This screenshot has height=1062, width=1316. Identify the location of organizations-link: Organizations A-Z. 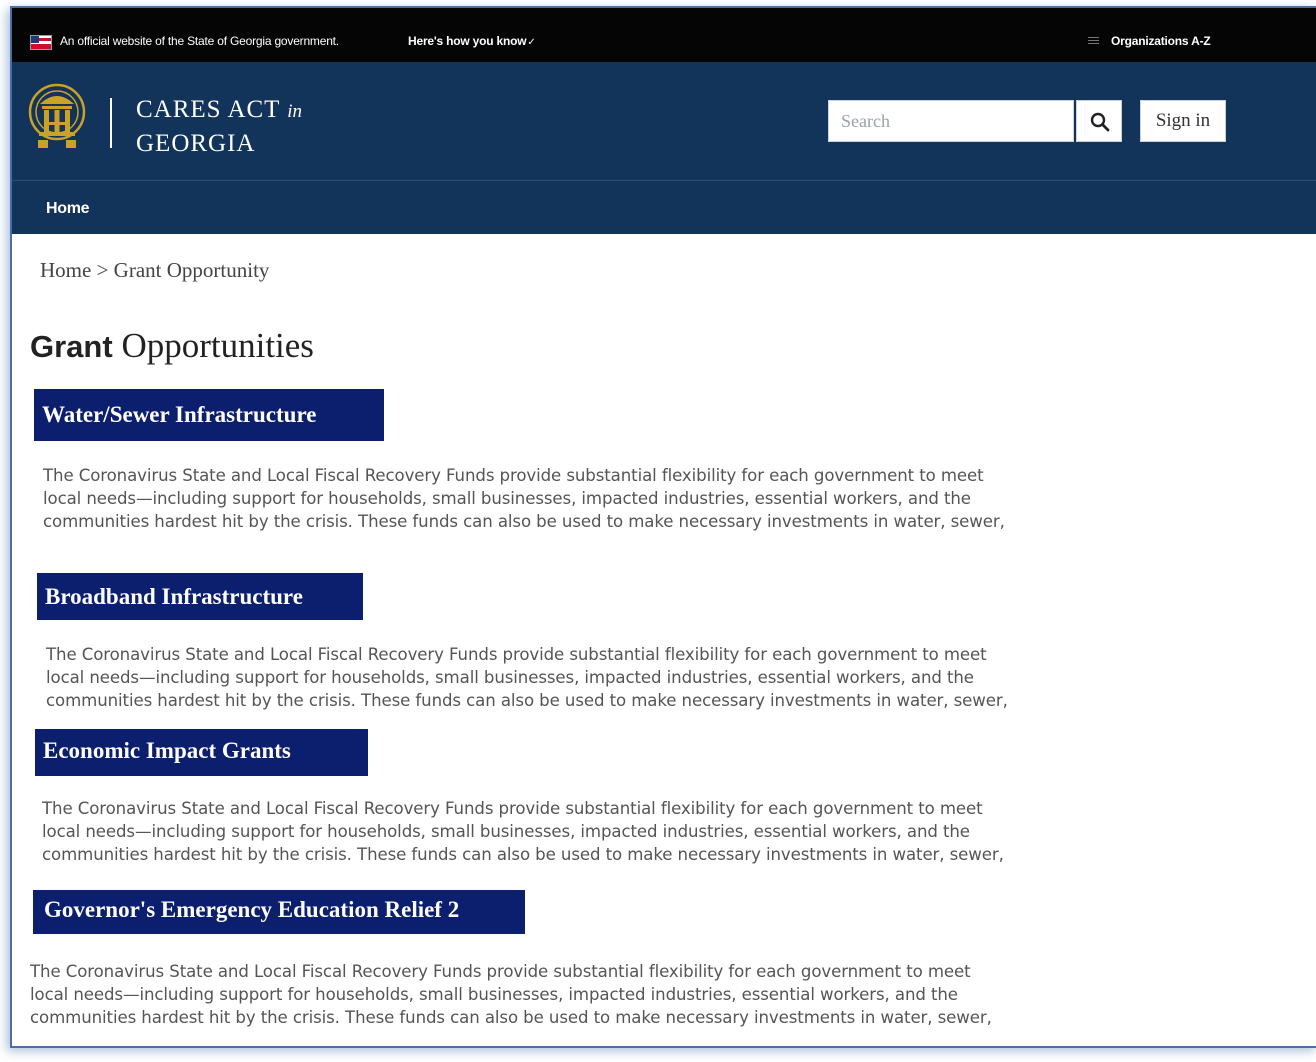
(1149, 41).